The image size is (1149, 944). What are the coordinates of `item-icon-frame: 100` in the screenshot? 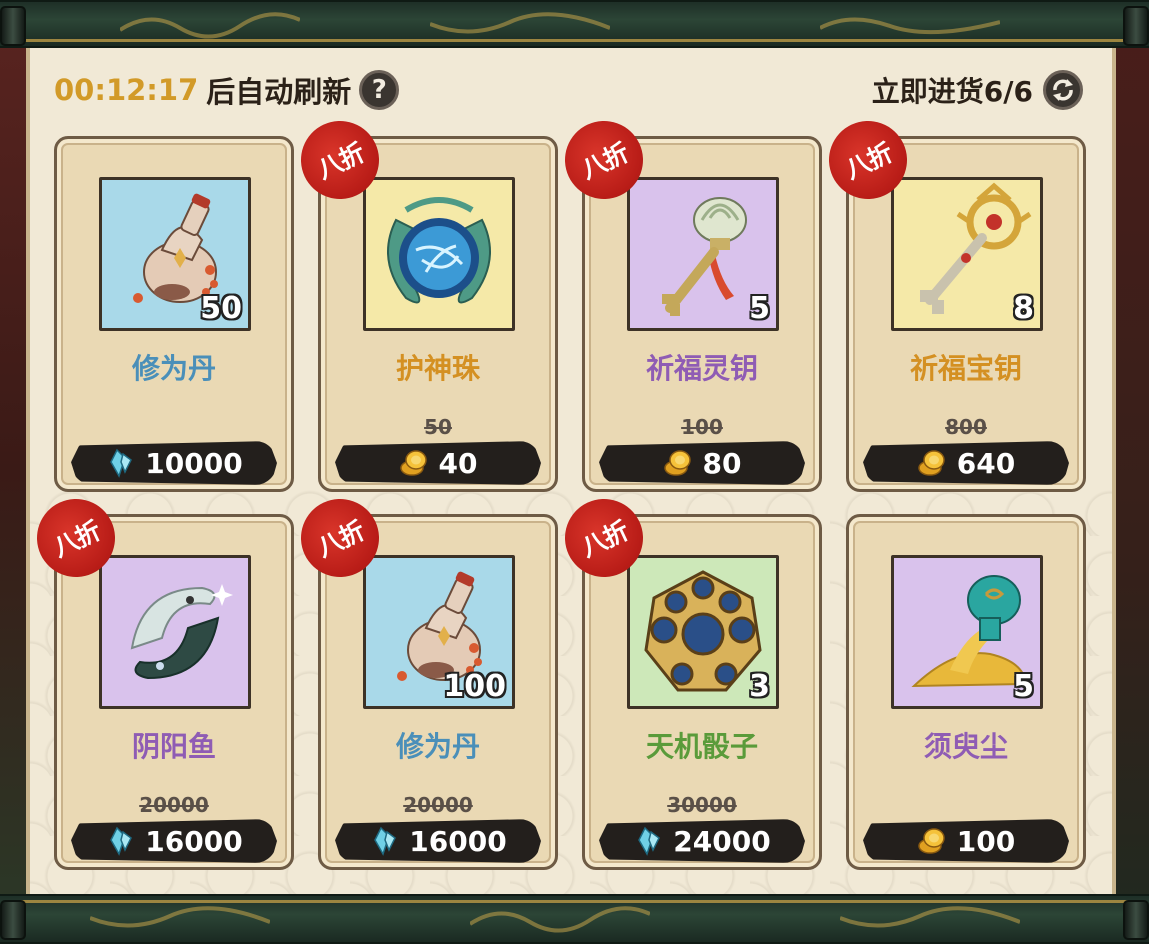 It's located at (439, 632).